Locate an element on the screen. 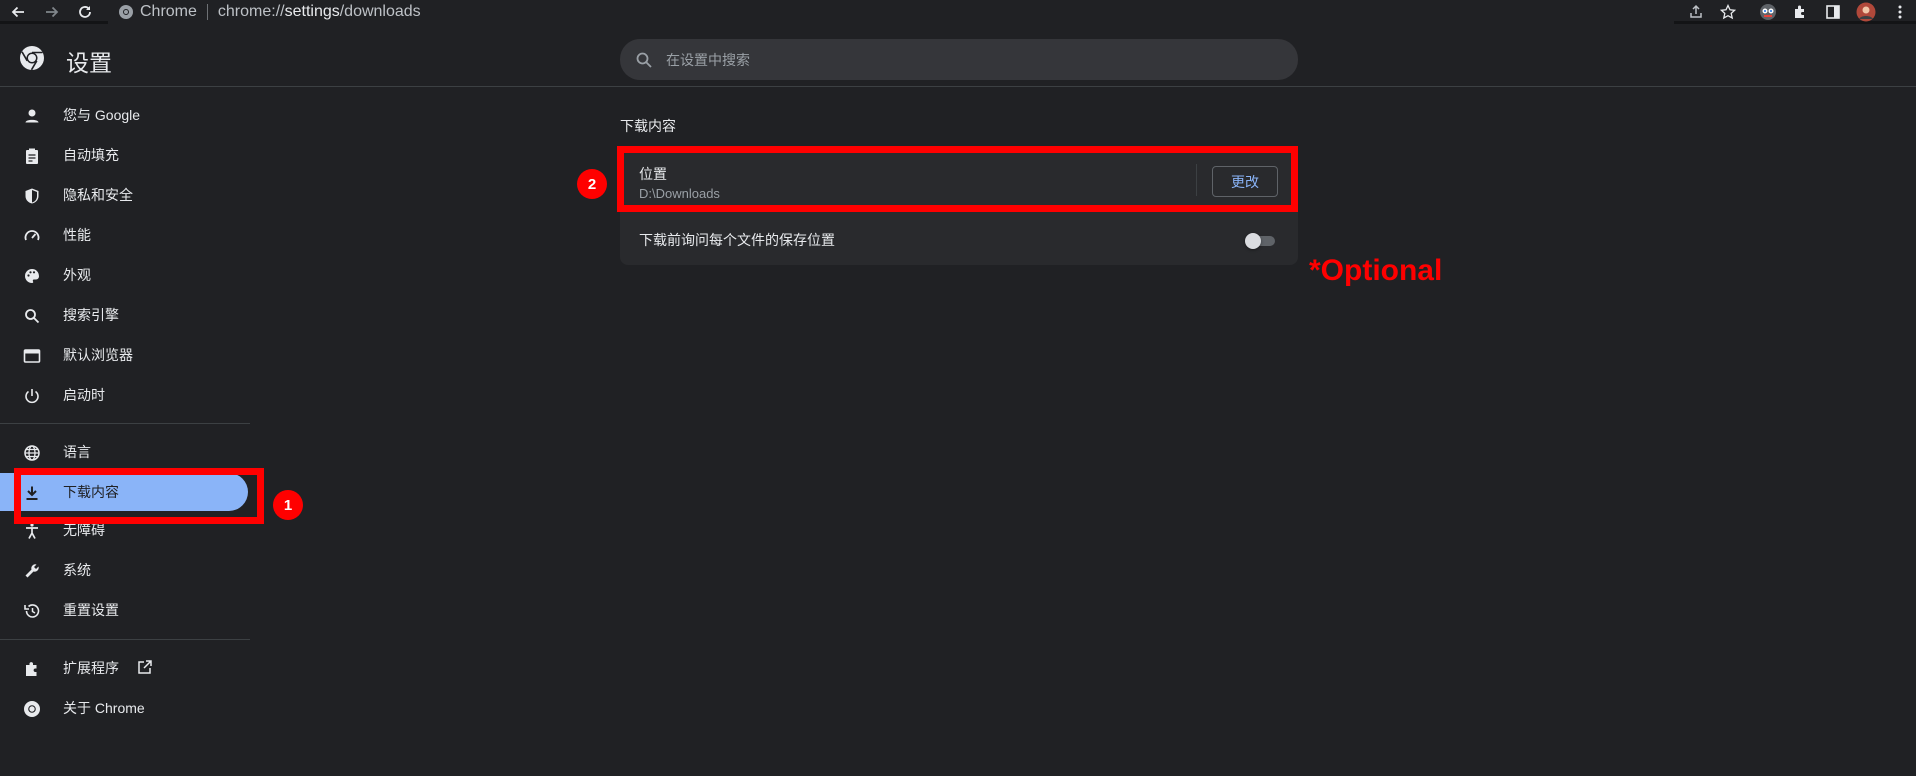  extension-avatar-icon is located at coordinates (1768, 12).